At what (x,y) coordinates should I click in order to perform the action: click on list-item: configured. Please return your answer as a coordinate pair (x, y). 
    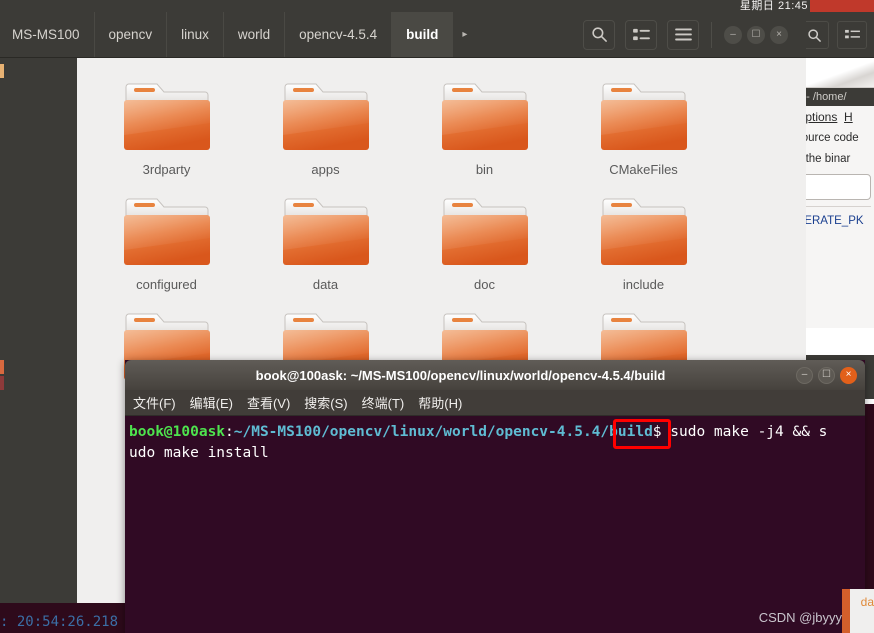
    Looking at the image, I should click on (166, 242).